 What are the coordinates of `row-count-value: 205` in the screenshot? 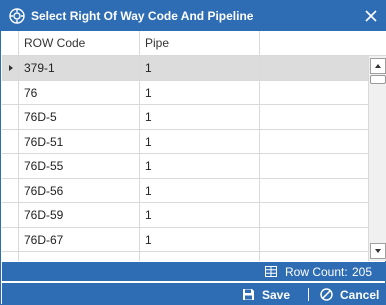 It's located at (362, 272).